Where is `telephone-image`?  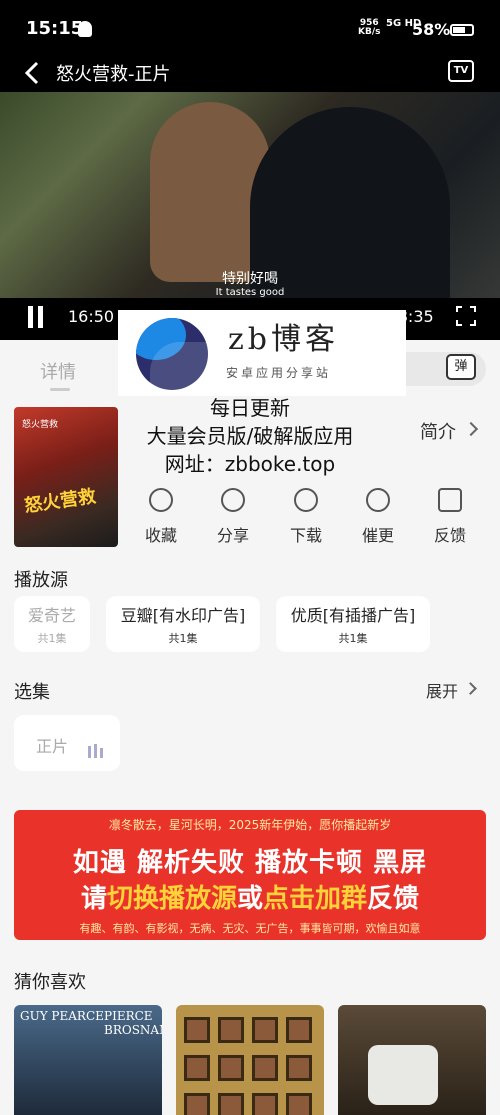 telephone-image is located at coordinates (403, 1075).